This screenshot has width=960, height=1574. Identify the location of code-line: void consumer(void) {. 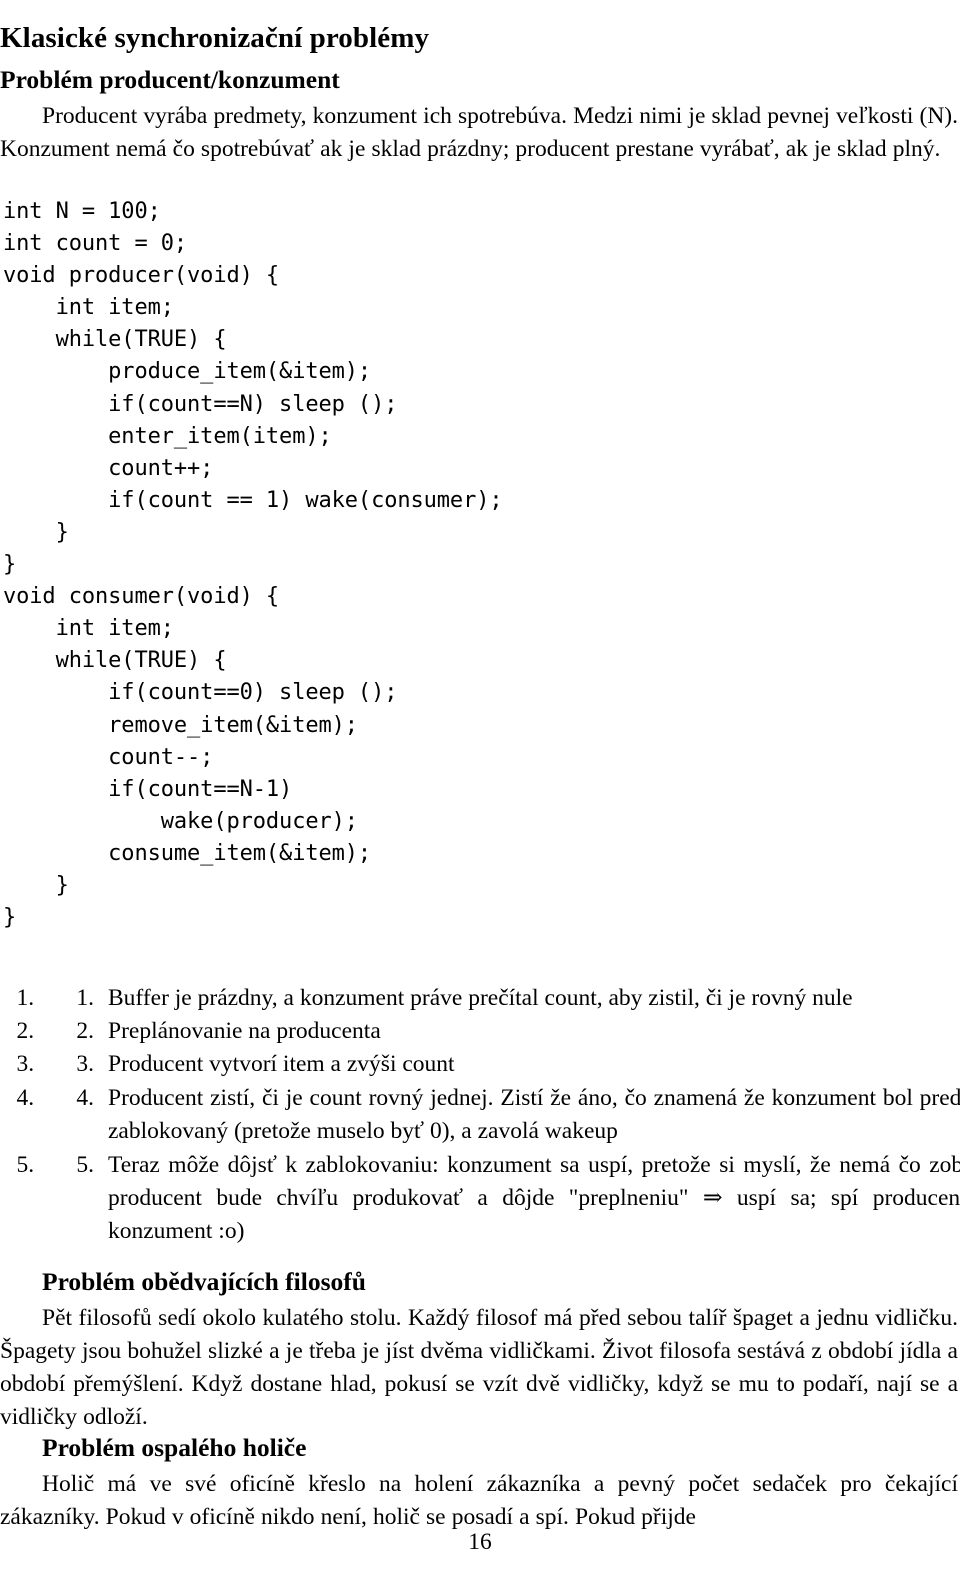
(141, 597).